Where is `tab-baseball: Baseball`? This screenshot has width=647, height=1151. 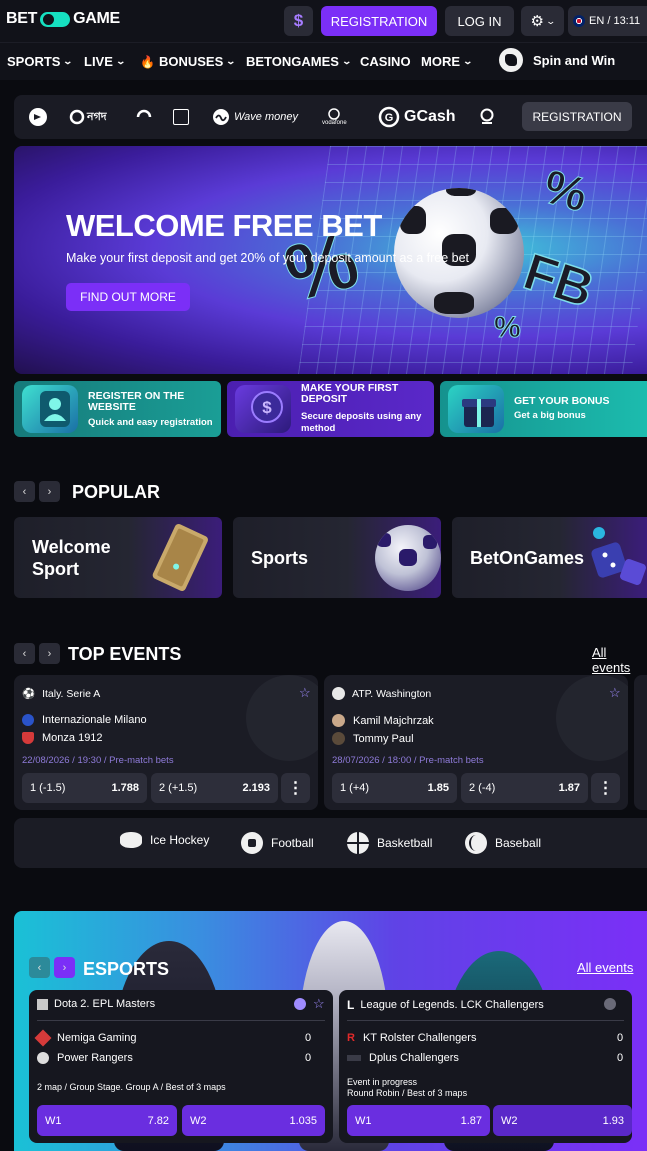 tab-baseball: Baseball is located at coordinates (503, 843).